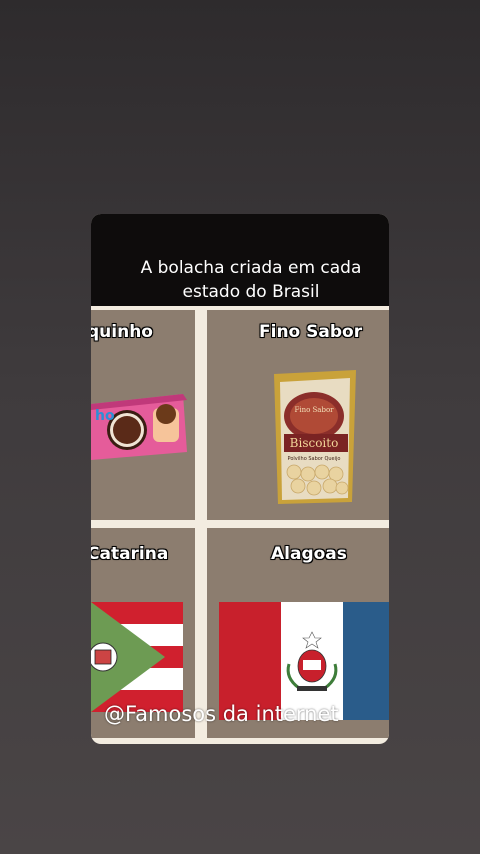  I want to click on biscuit-subtitle: Polvilho Sabor Queijo, so click(314, 459).